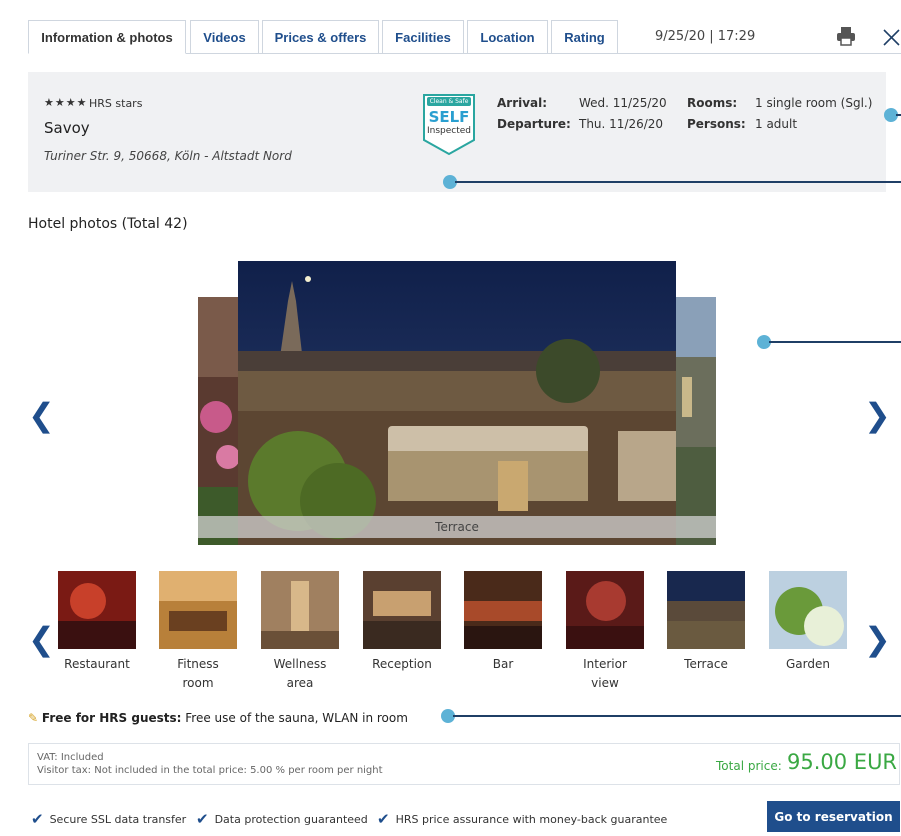 The image size is (901, 836). Describe the element at coordinates (70, 757) in the screenshot. I see `vat-text: VAT: Included` at that location.